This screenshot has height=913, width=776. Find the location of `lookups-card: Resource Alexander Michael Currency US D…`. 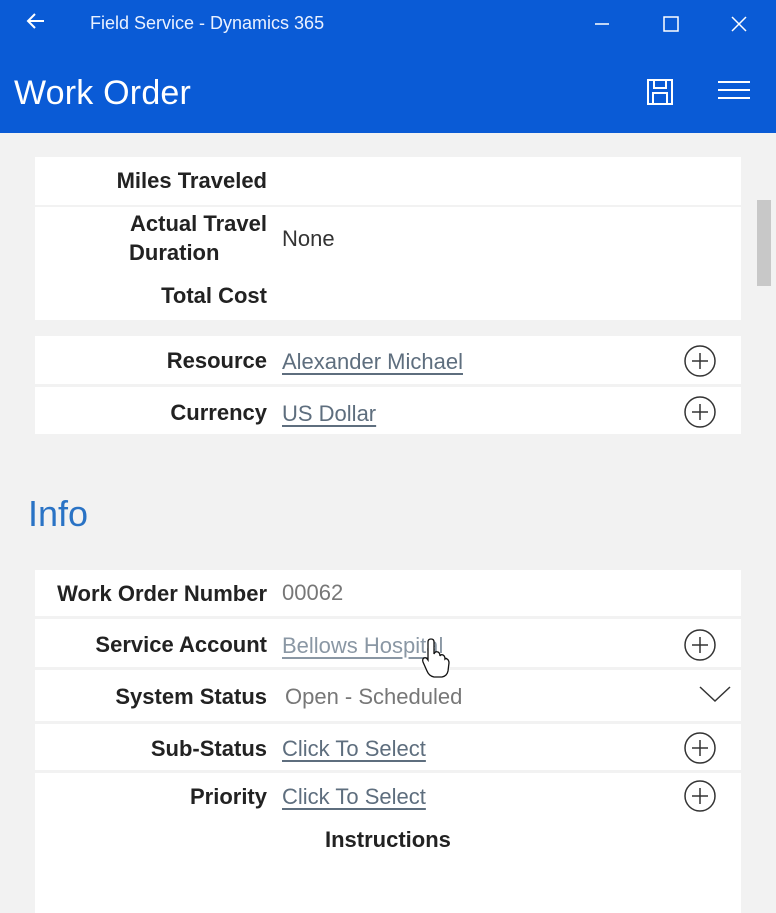

lookups-card: Resource Alexander Michael Currency US D… is located at coordinates (388, 385).